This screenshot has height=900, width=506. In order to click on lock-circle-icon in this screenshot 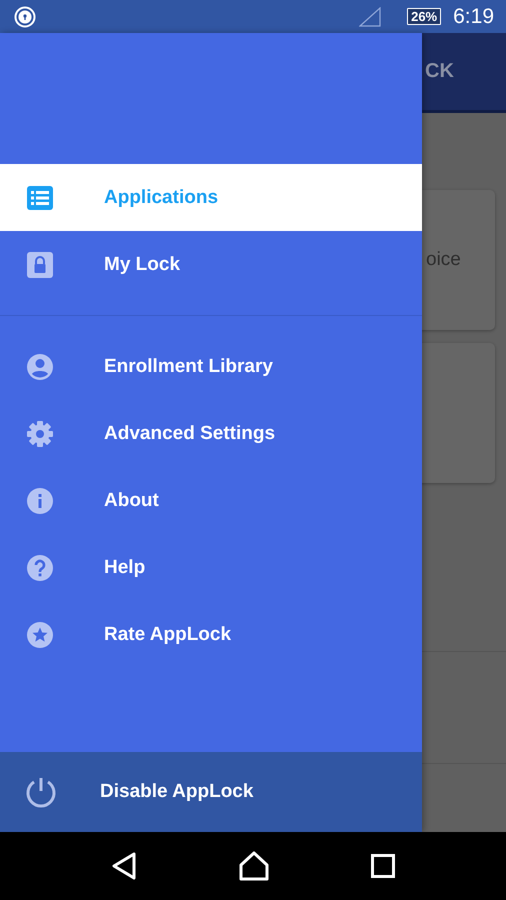, I will do `click(25, 17)`.